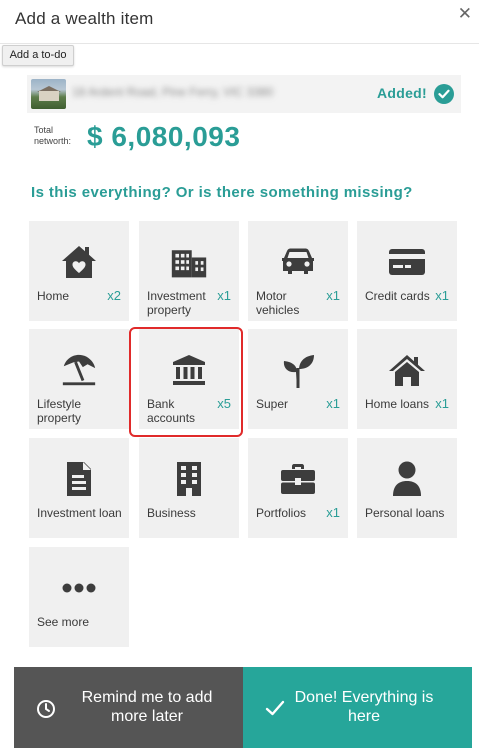  I want to click on tile-count: x5, so click(224, 403).